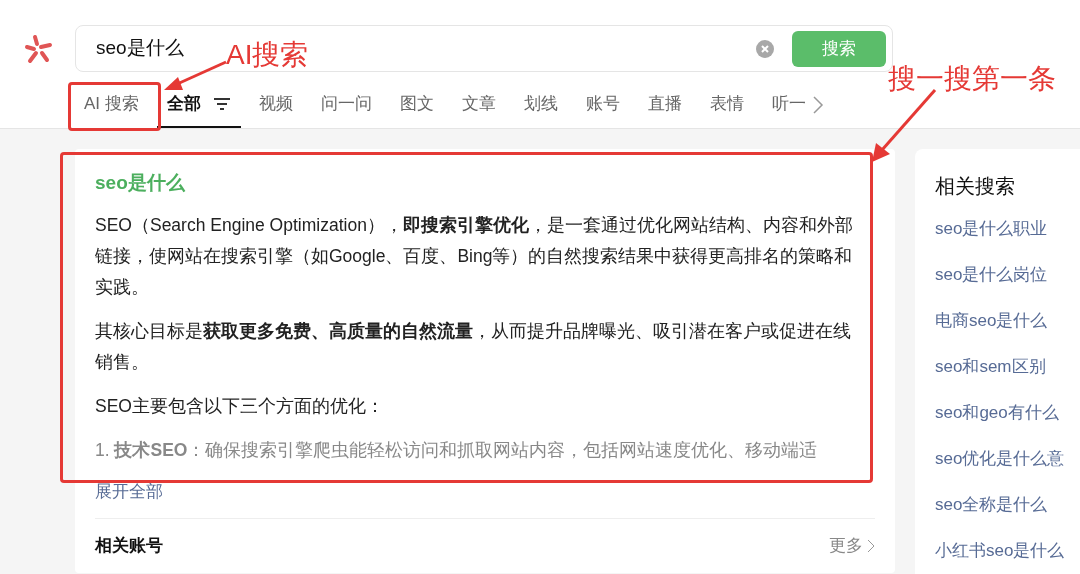  Describe the element at coordinates (267, 55) in the screenshot. I see `annotation-label: AI搜索` at that location.